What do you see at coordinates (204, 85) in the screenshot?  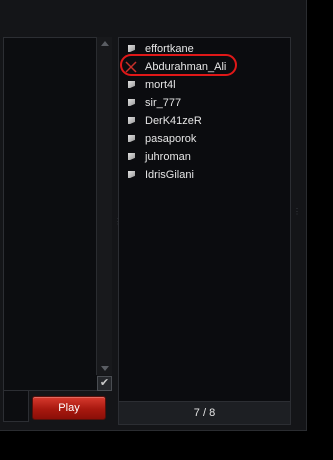 I see `list-item: mort4l` at bounding box center [204, 85].